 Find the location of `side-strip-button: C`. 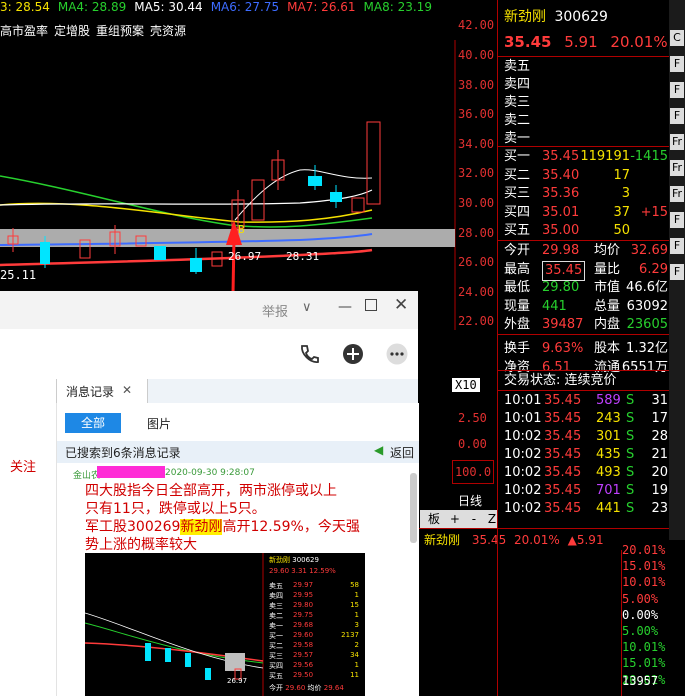

side-strip-button: C is located at coordinates (677, 38).